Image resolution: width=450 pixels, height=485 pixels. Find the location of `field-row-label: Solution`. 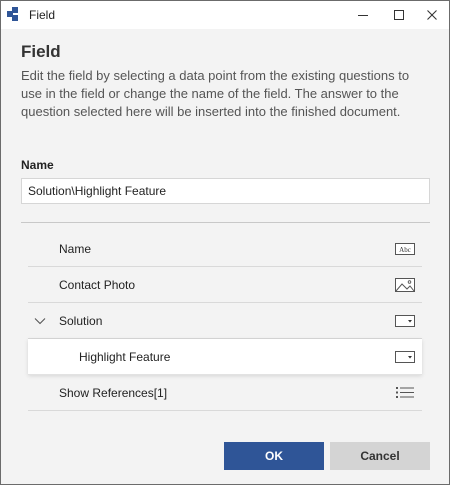

field-row-label: Solution is located at coordinates (81, 320).